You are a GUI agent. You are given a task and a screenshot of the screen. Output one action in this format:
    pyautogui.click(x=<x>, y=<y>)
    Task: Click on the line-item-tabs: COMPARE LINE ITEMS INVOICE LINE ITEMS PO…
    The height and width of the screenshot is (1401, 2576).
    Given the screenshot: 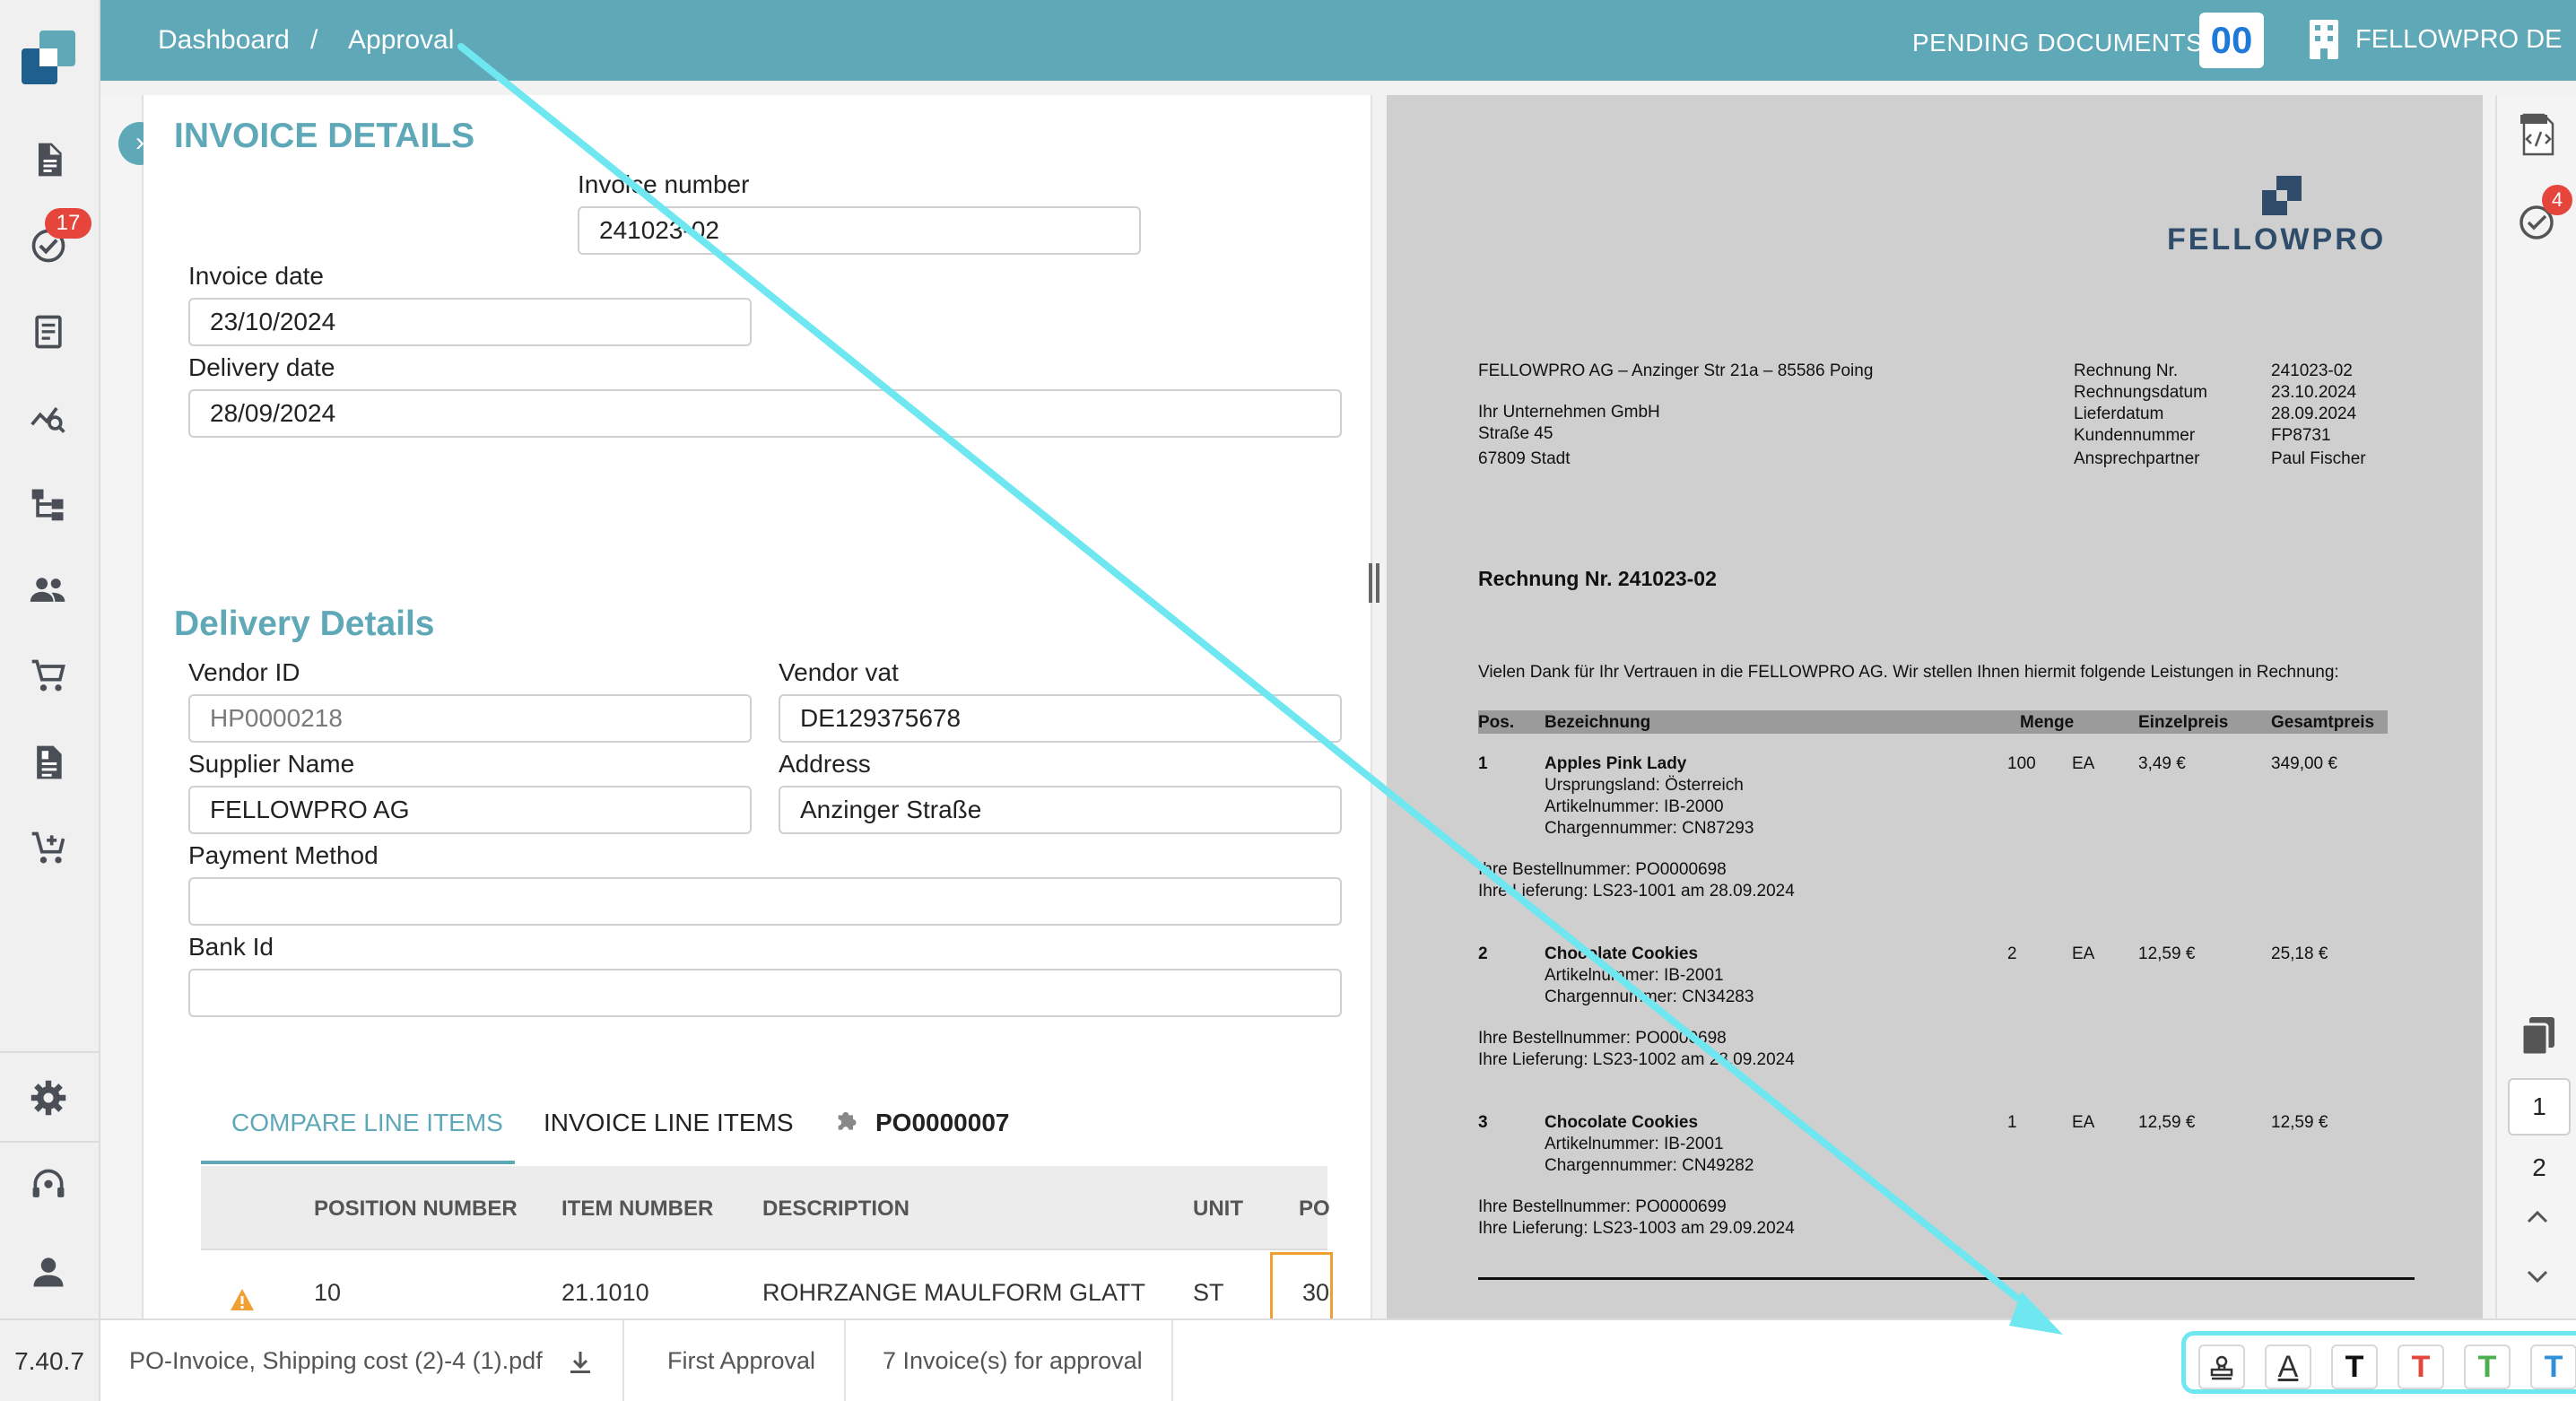 What is the action you would take?
    pyautogui.click(x=764, y=1123)
    